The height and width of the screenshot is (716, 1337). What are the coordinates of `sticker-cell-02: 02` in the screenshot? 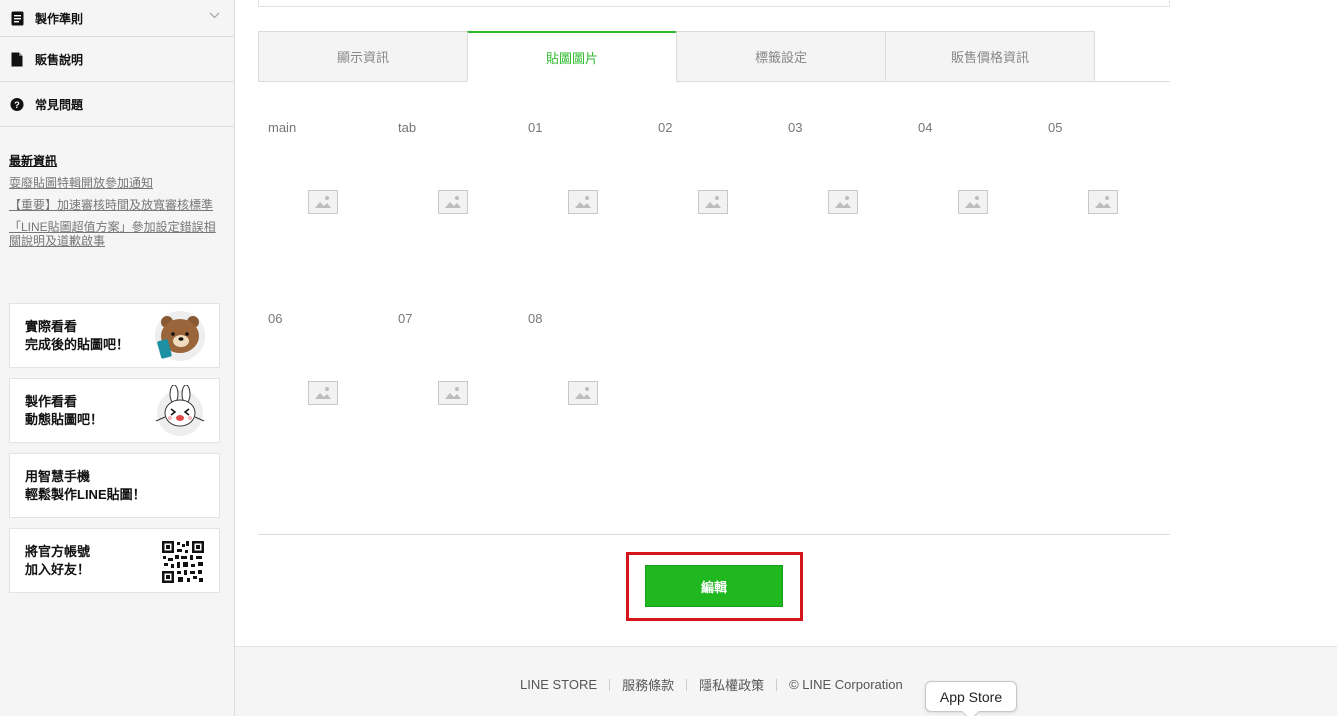 It's located at (723, 127).